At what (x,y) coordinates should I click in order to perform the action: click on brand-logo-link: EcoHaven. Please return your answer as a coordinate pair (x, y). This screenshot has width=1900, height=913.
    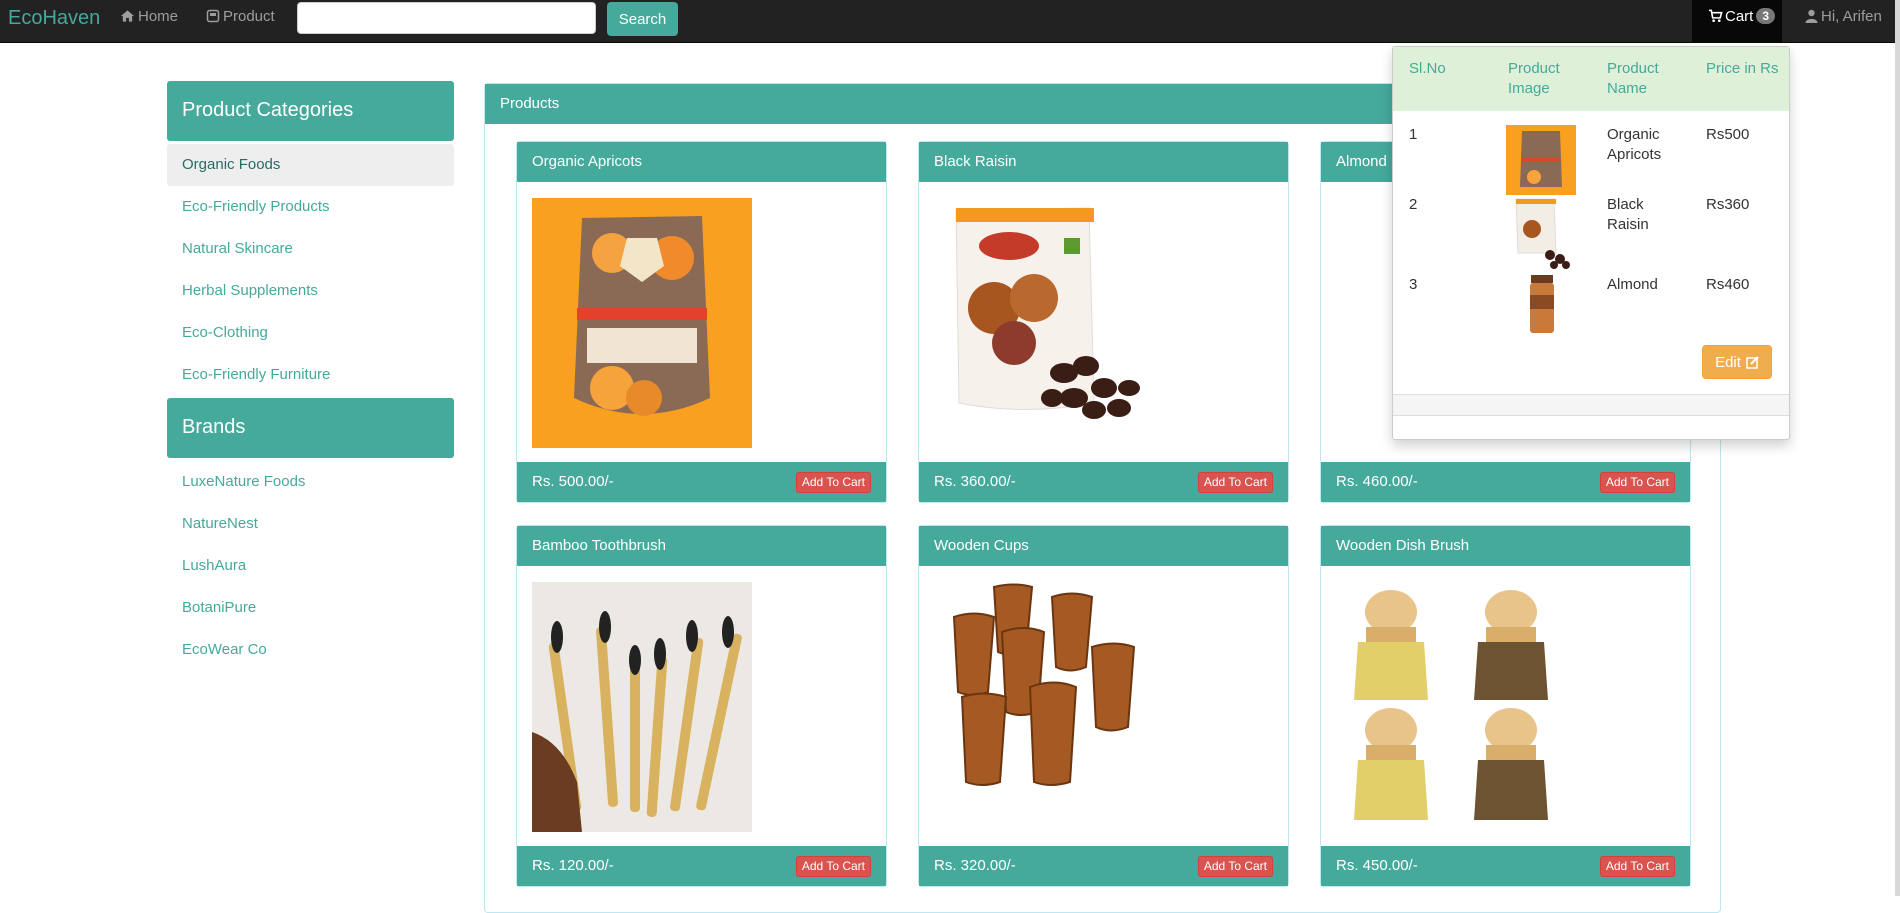
    Looking at the image, I should click on (54, 21).